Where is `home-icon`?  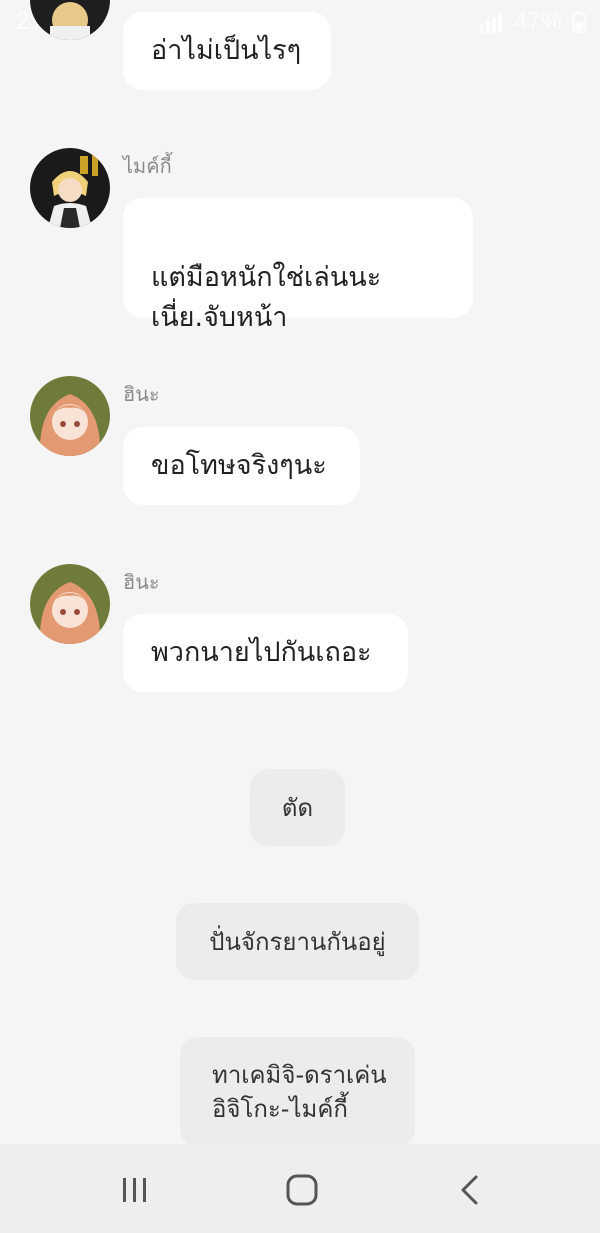
home-icon is located at coordinates (302, 1190).